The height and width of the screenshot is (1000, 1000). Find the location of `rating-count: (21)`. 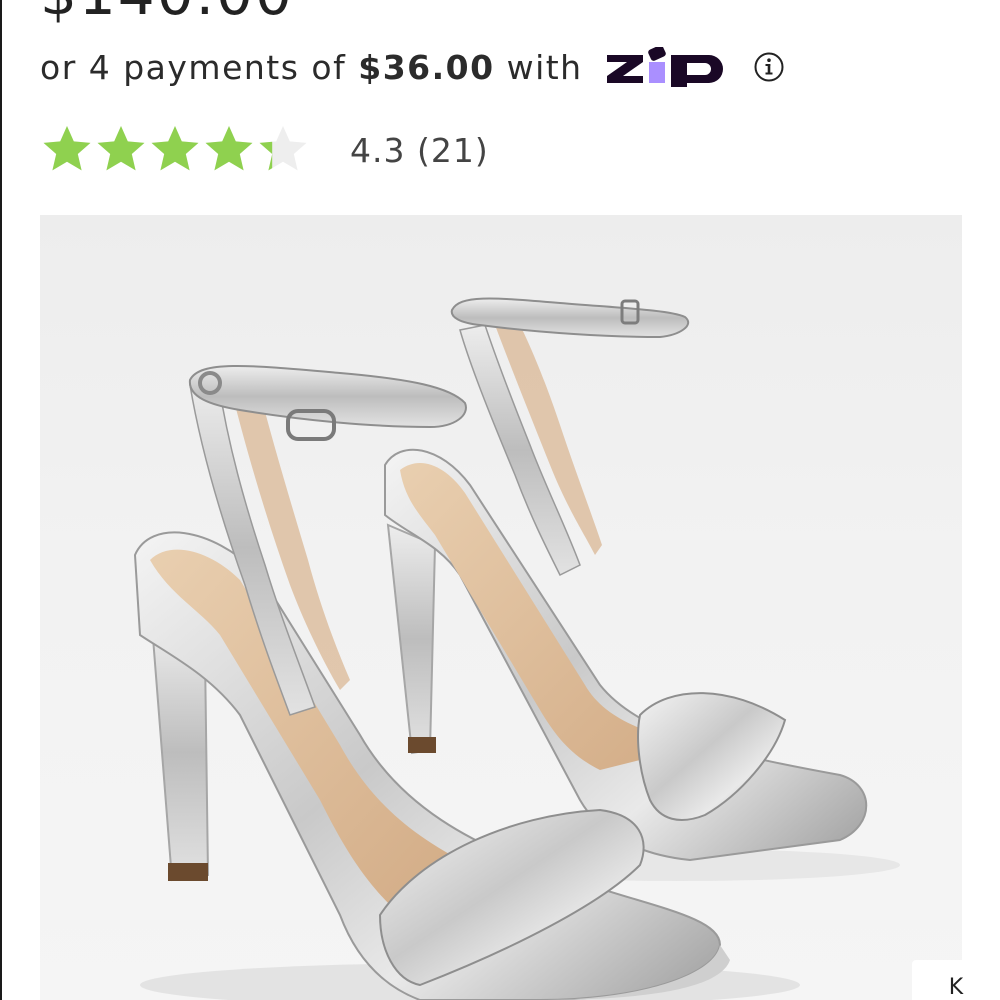

rating-count: (21) is located at coordinates (452, 150).